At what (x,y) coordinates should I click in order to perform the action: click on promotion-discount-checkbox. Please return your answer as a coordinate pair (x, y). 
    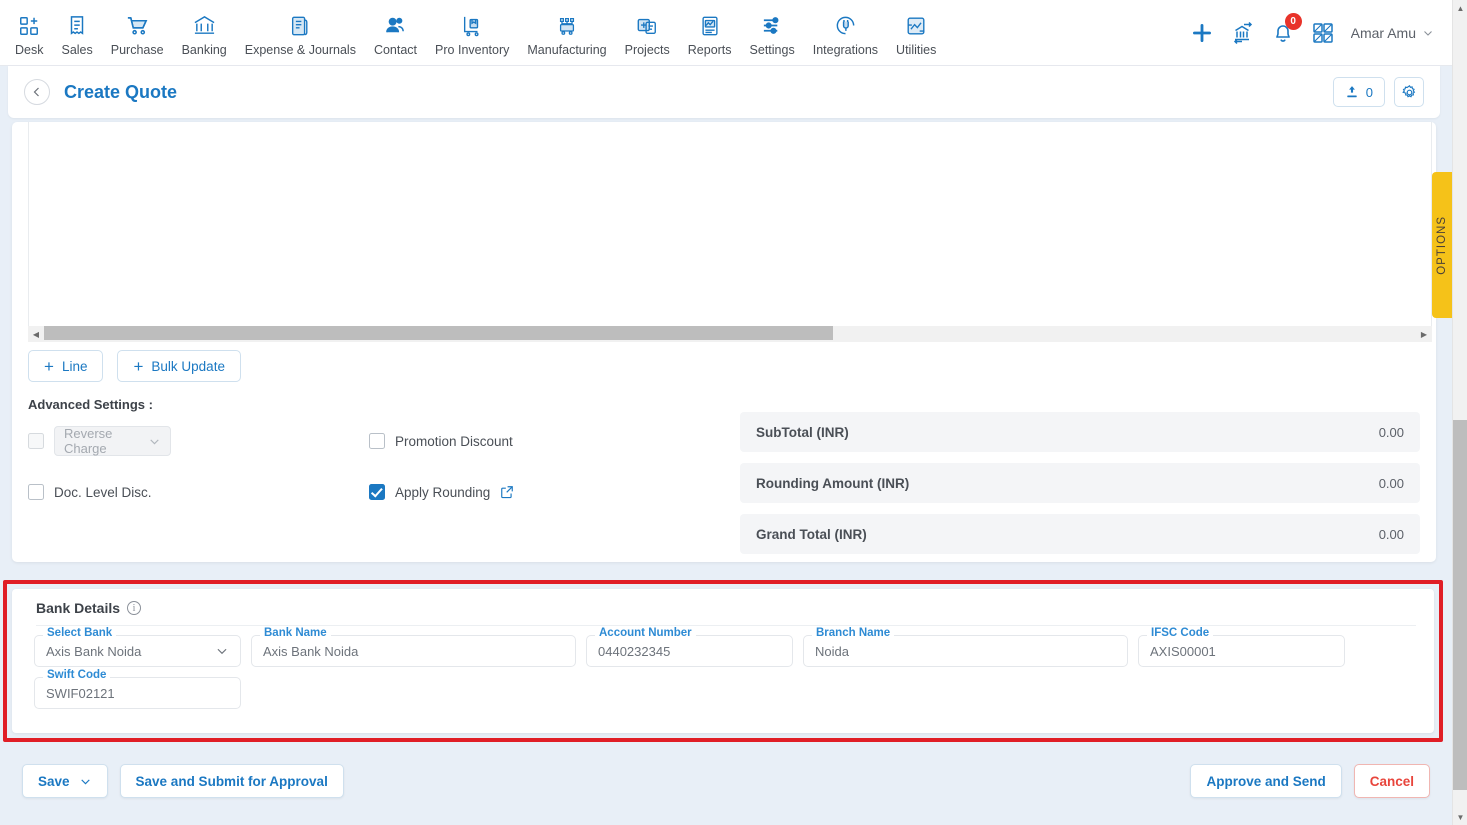
    Looking at the image, I should click on (377, 441).